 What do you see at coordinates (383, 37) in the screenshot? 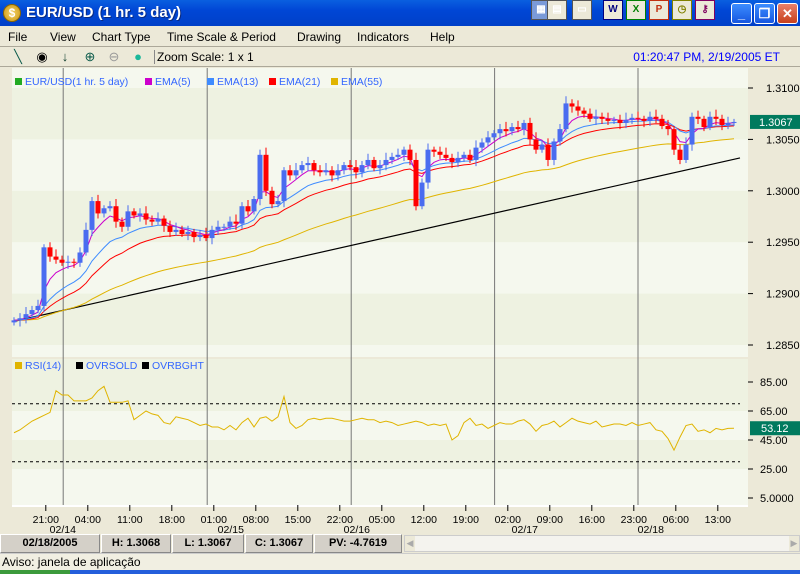
I see `menu-indicators: Indicators` at bounding box center [383, 37].